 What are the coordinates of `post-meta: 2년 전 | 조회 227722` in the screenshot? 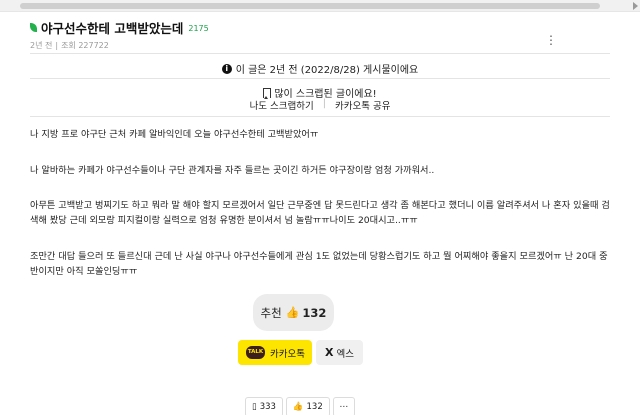 It's located at (69, 45).